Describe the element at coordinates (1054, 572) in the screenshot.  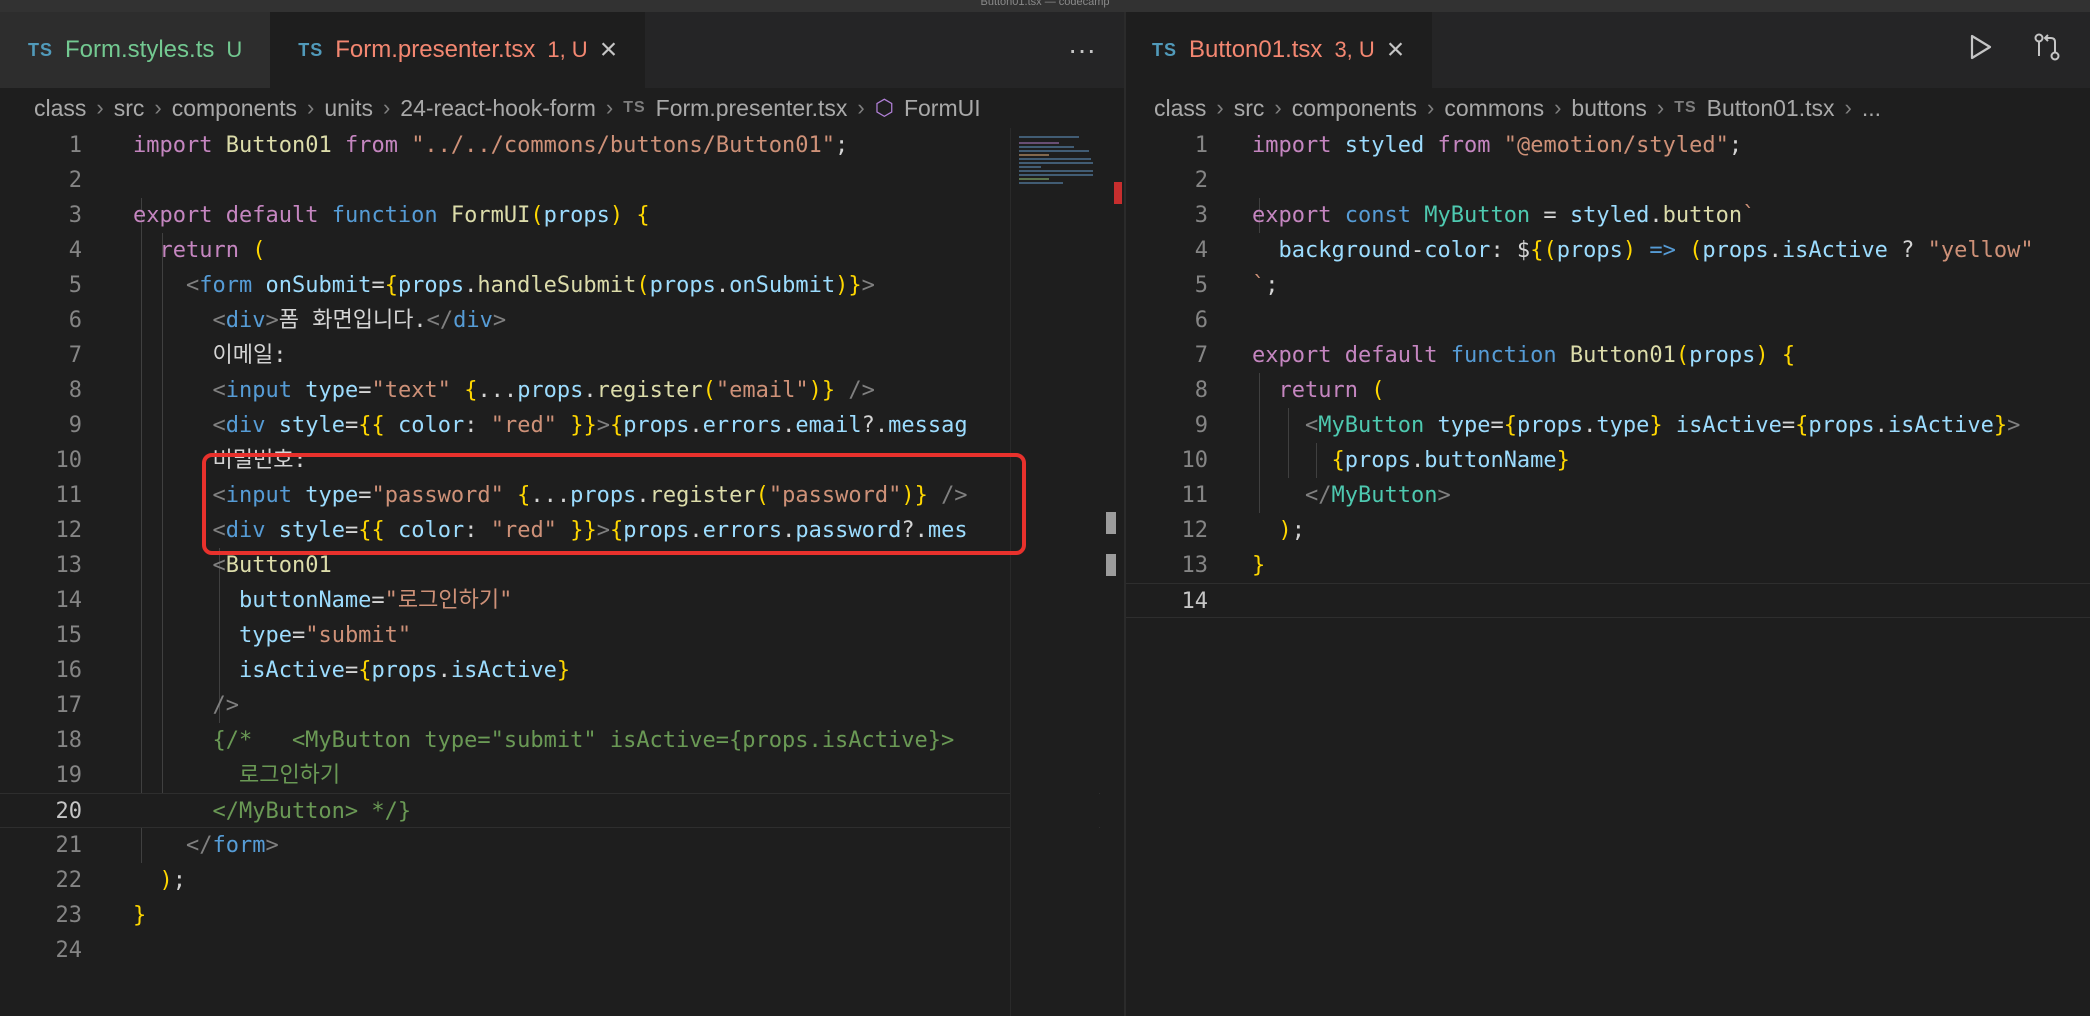
I see `minimap` at that location.